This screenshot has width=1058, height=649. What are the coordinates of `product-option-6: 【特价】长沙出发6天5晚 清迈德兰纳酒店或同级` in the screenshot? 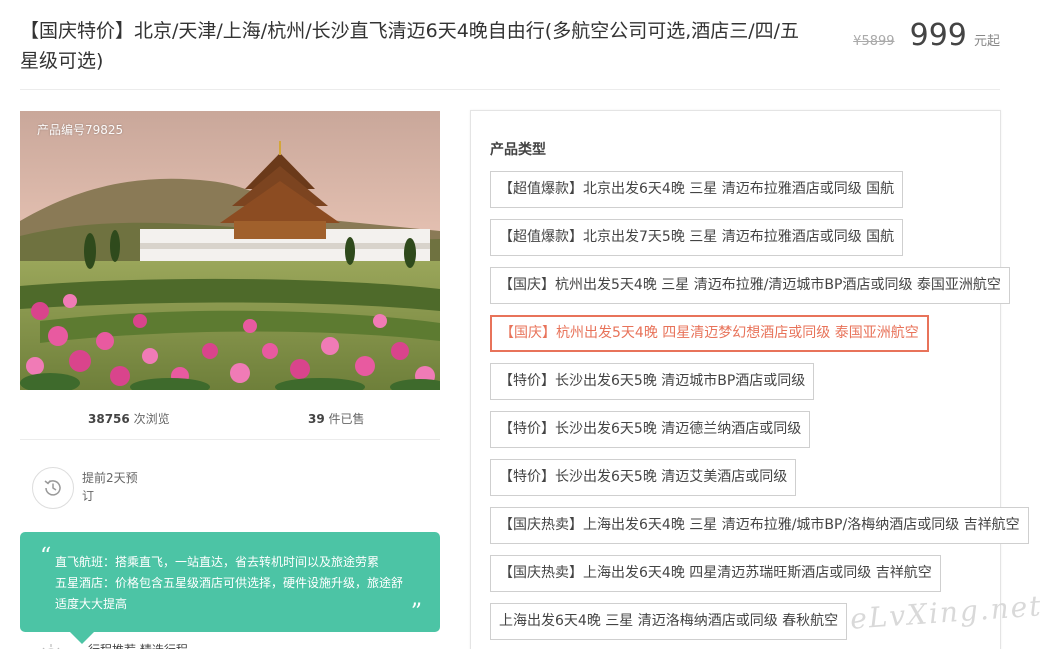 It's located at (650, 429).